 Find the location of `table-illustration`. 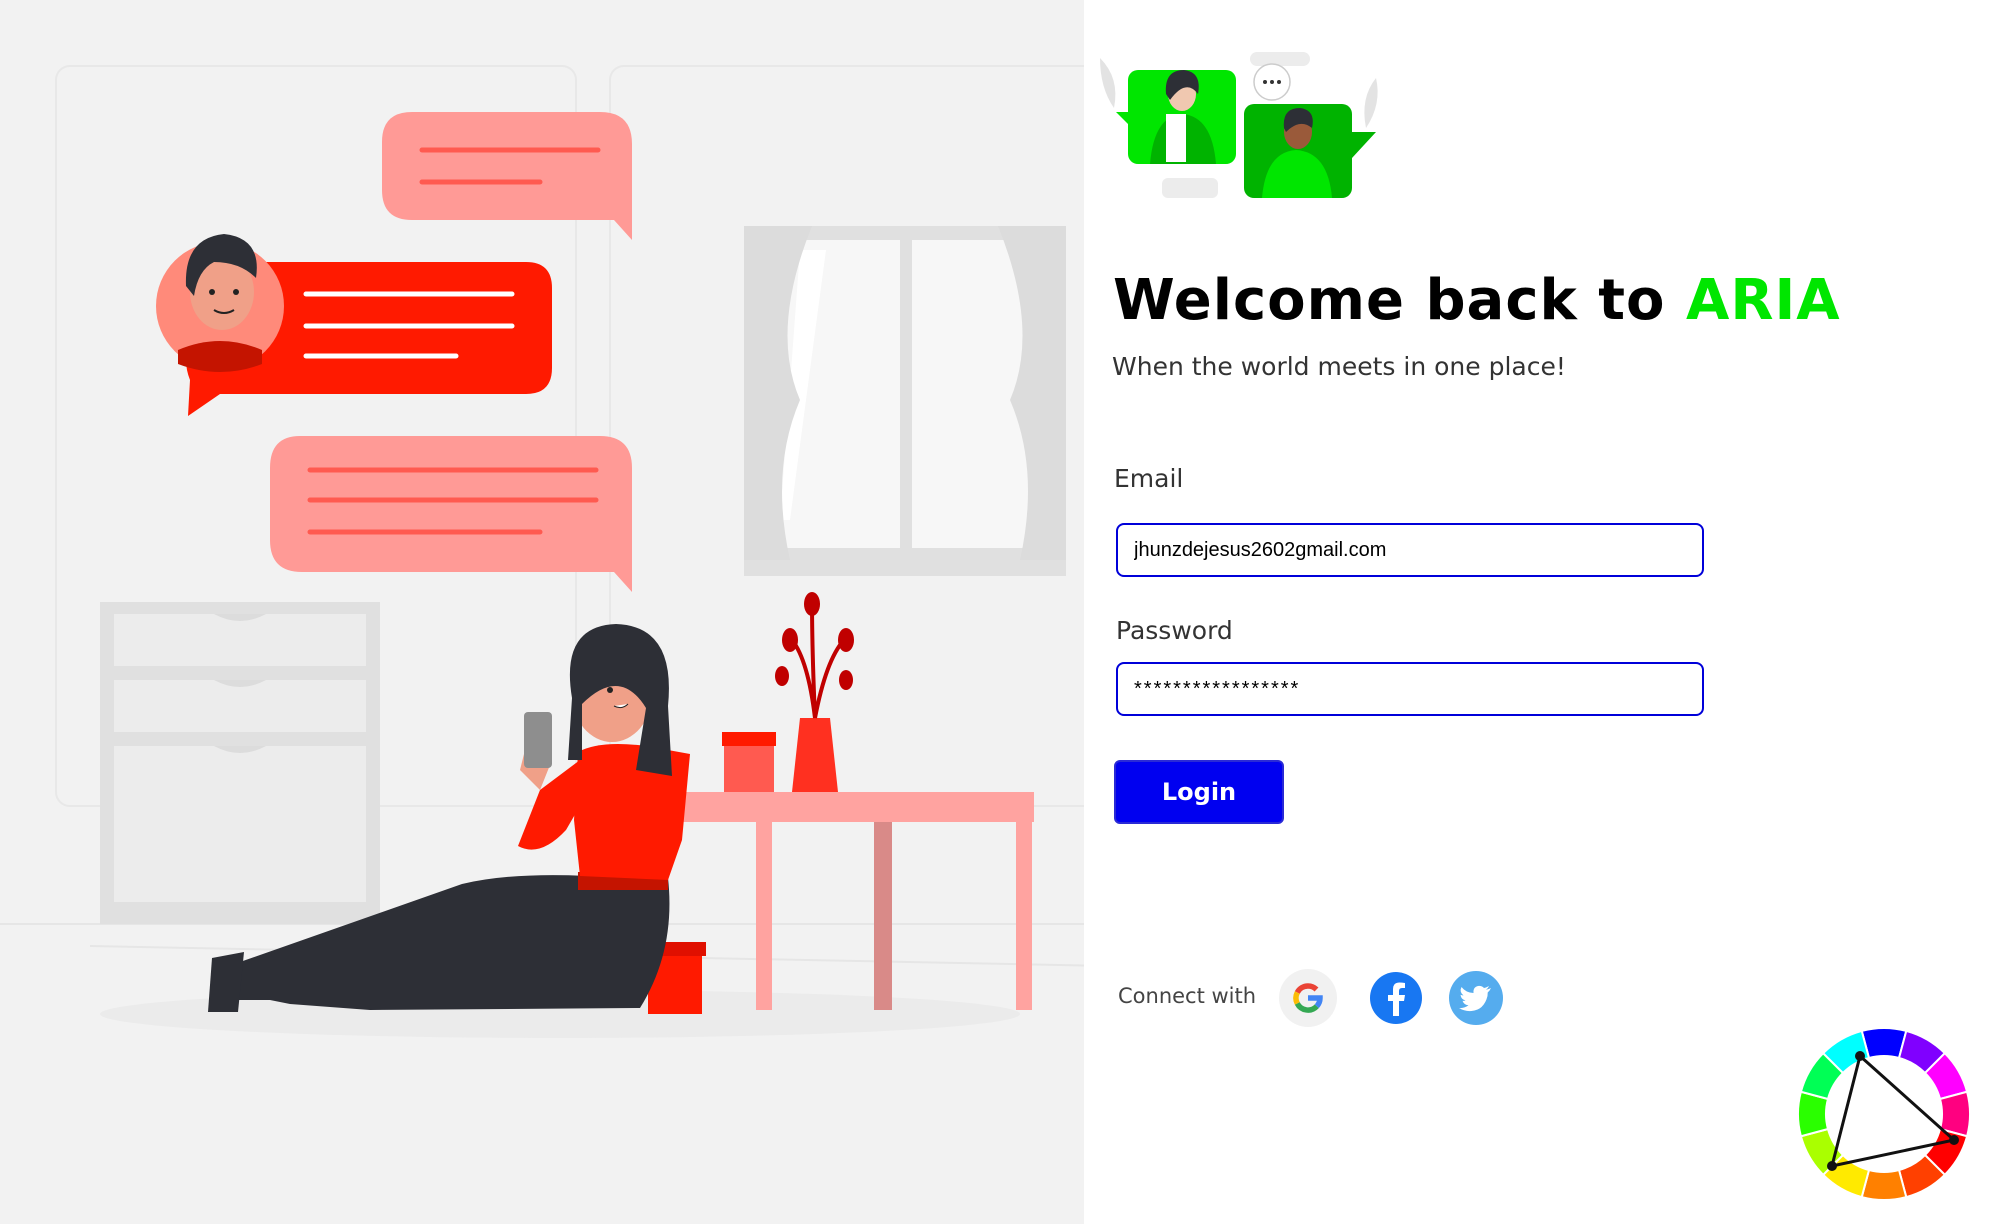

table-illustration is located at coordinates (854, 901).